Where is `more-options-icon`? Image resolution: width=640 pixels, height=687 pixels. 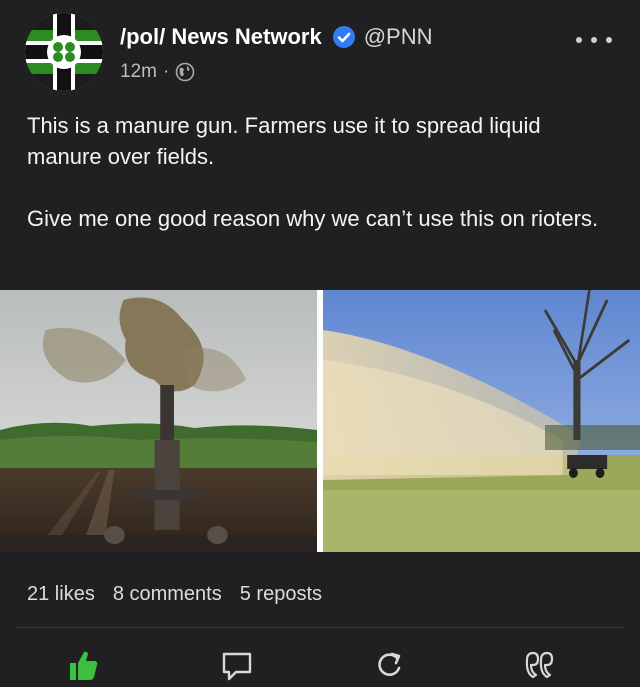 more-options-icon is located at coordinates (594, 40).